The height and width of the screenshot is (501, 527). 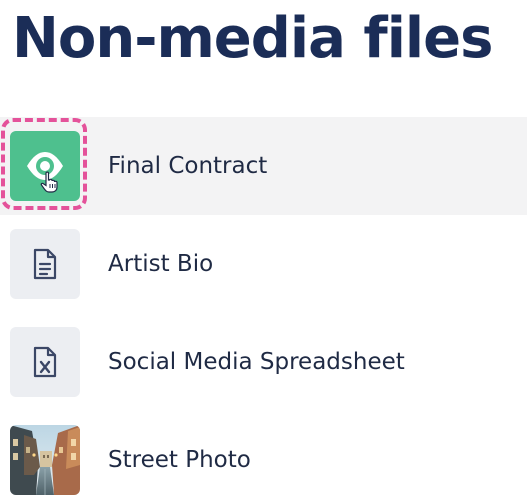 I want to click on spreadsheet-icon, so click(x=45, y=362).